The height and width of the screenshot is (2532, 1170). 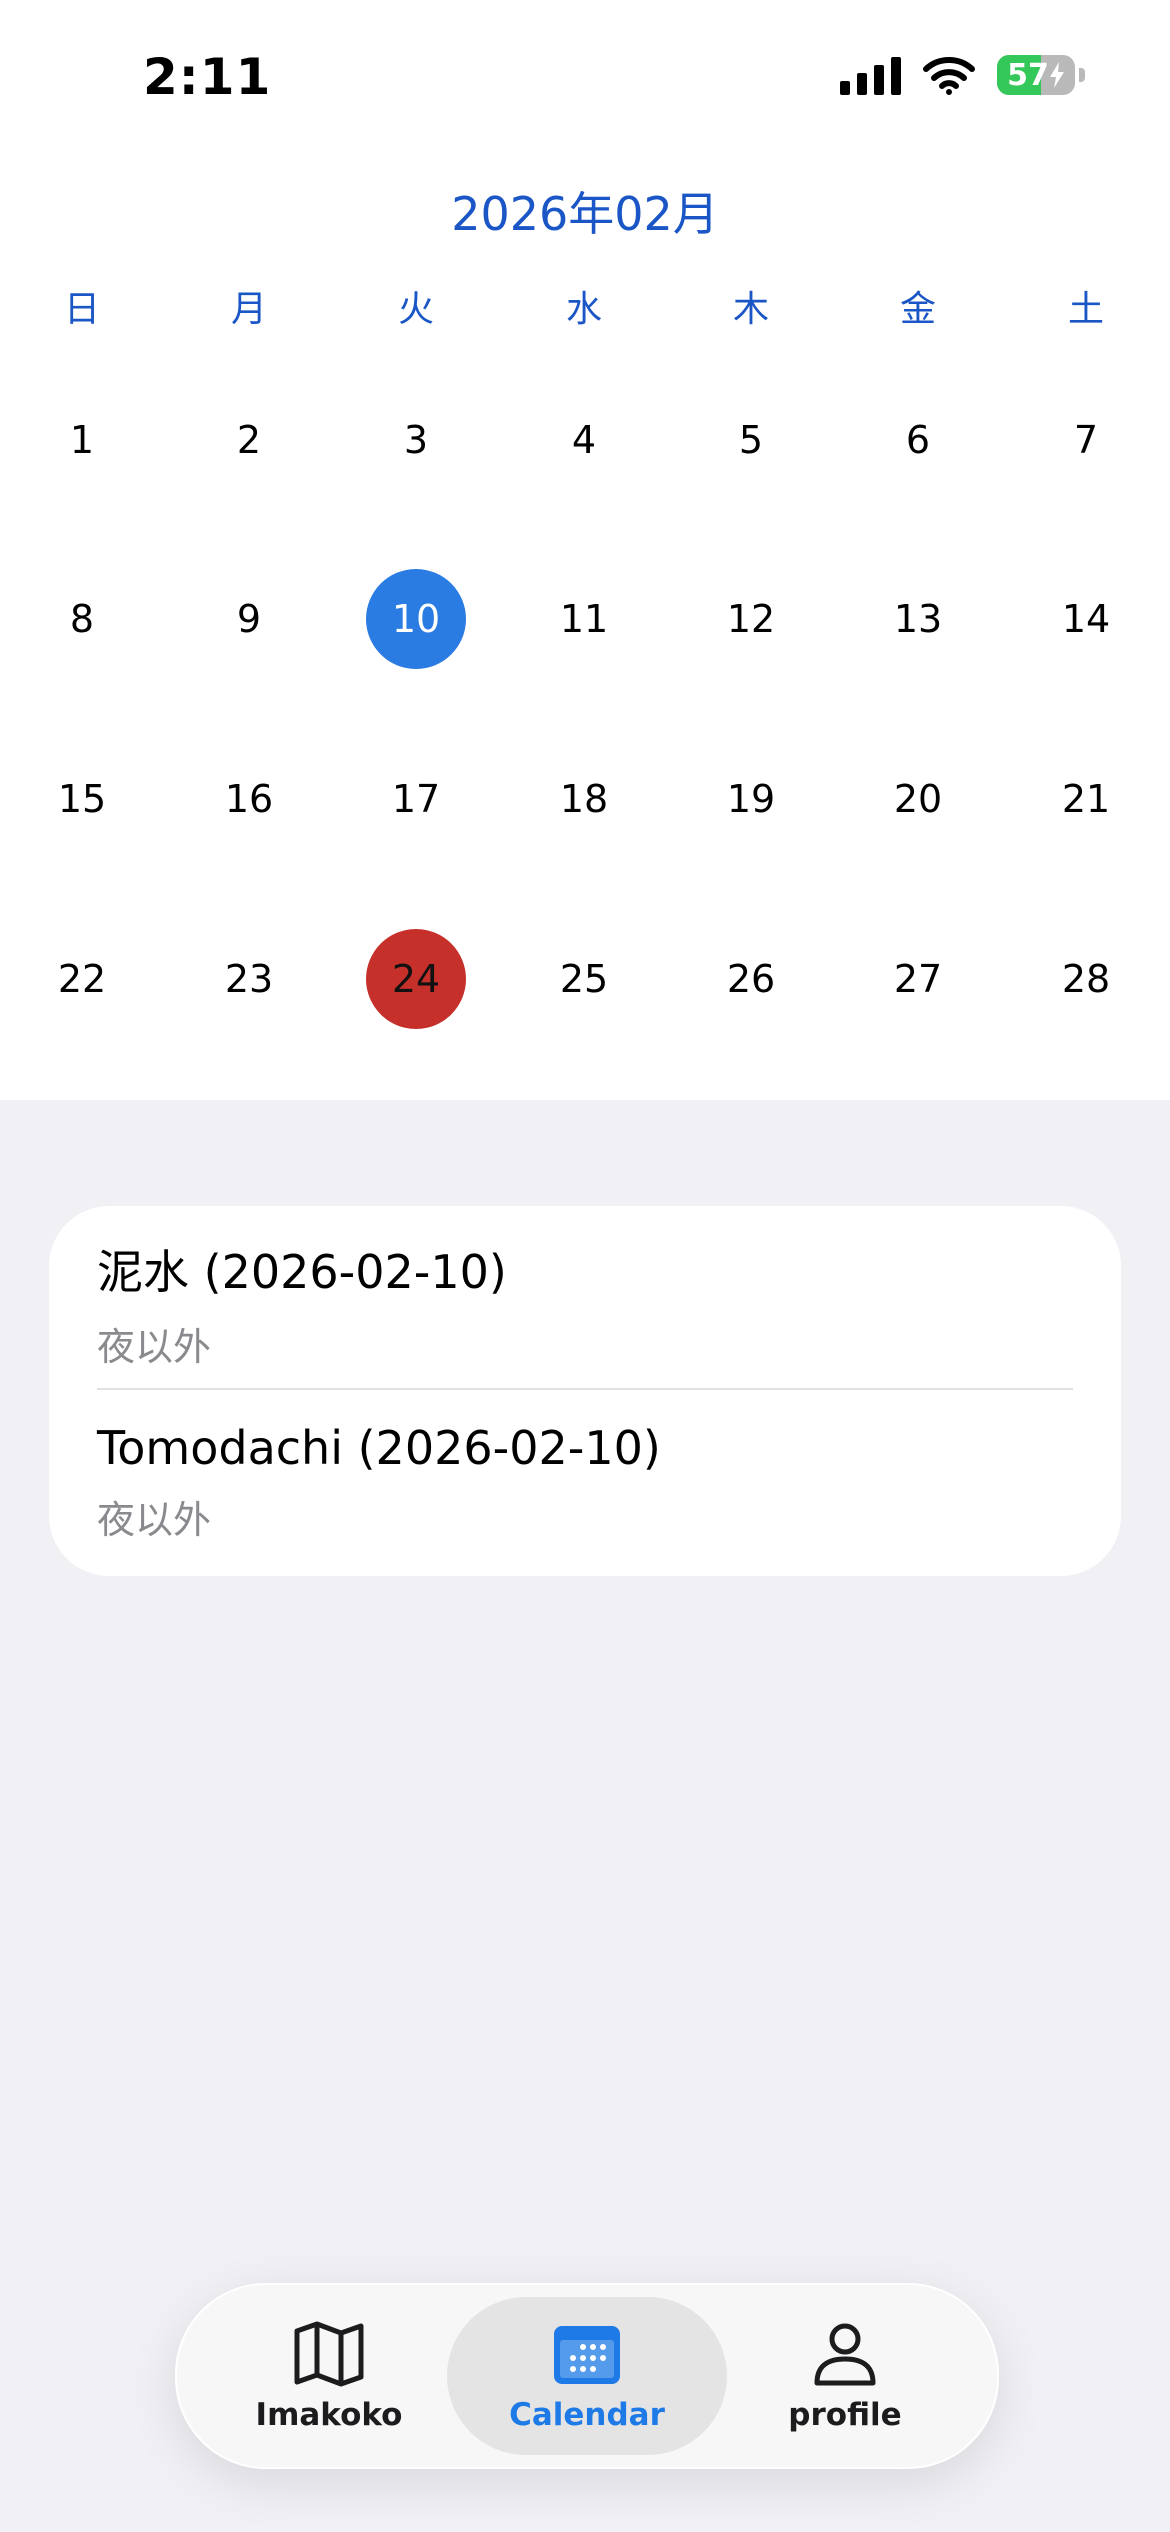 What do you see at coordinates (82, 440) in the screenshot?
I see `day-cell: 1` at bounding box center [82, 440].